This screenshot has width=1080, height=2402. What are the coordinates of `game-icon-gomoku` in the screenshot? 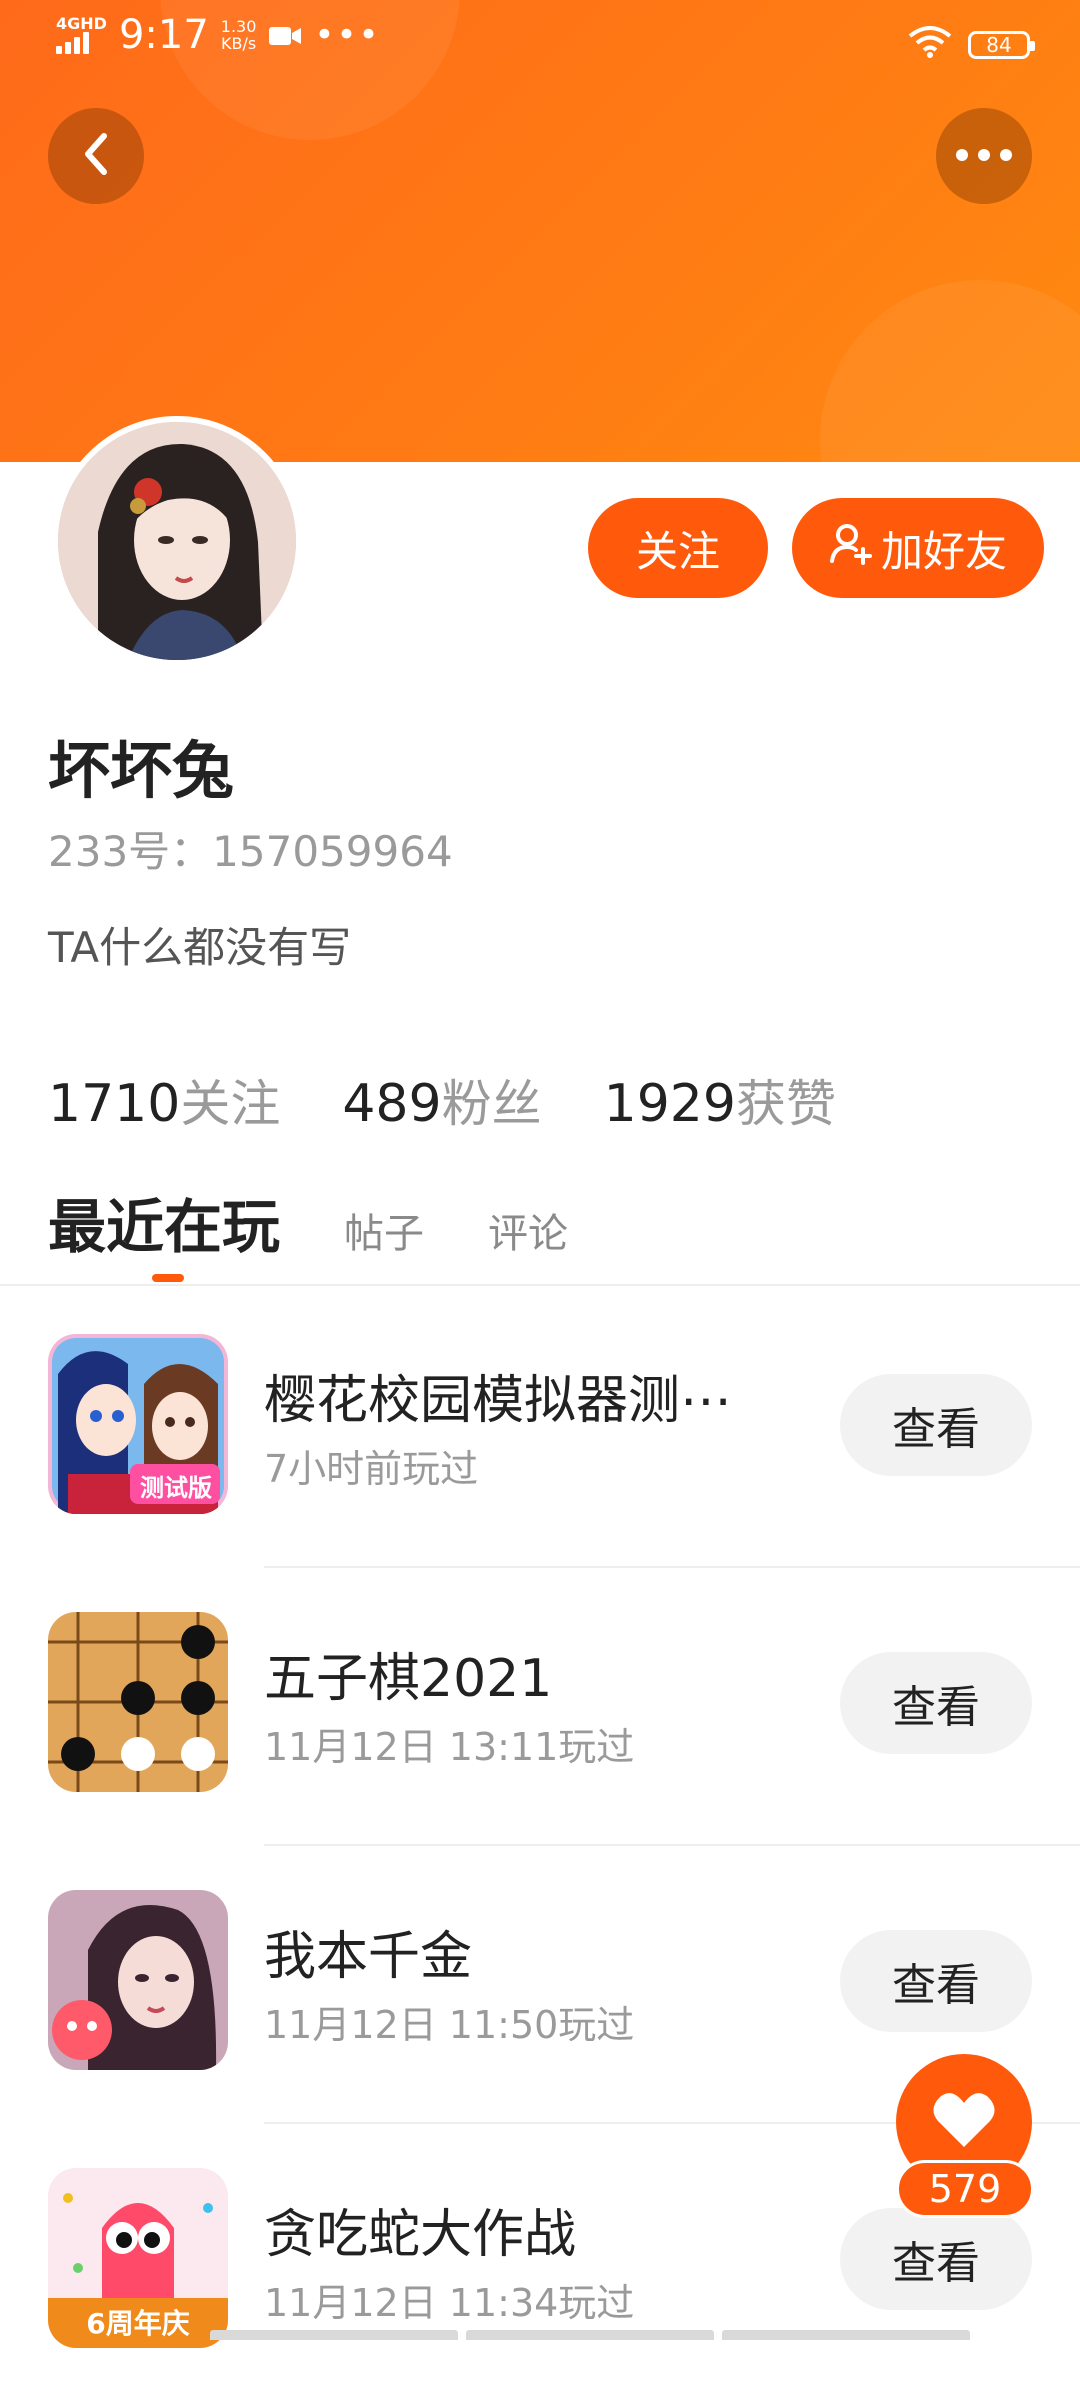 It's located at (138, 1702).